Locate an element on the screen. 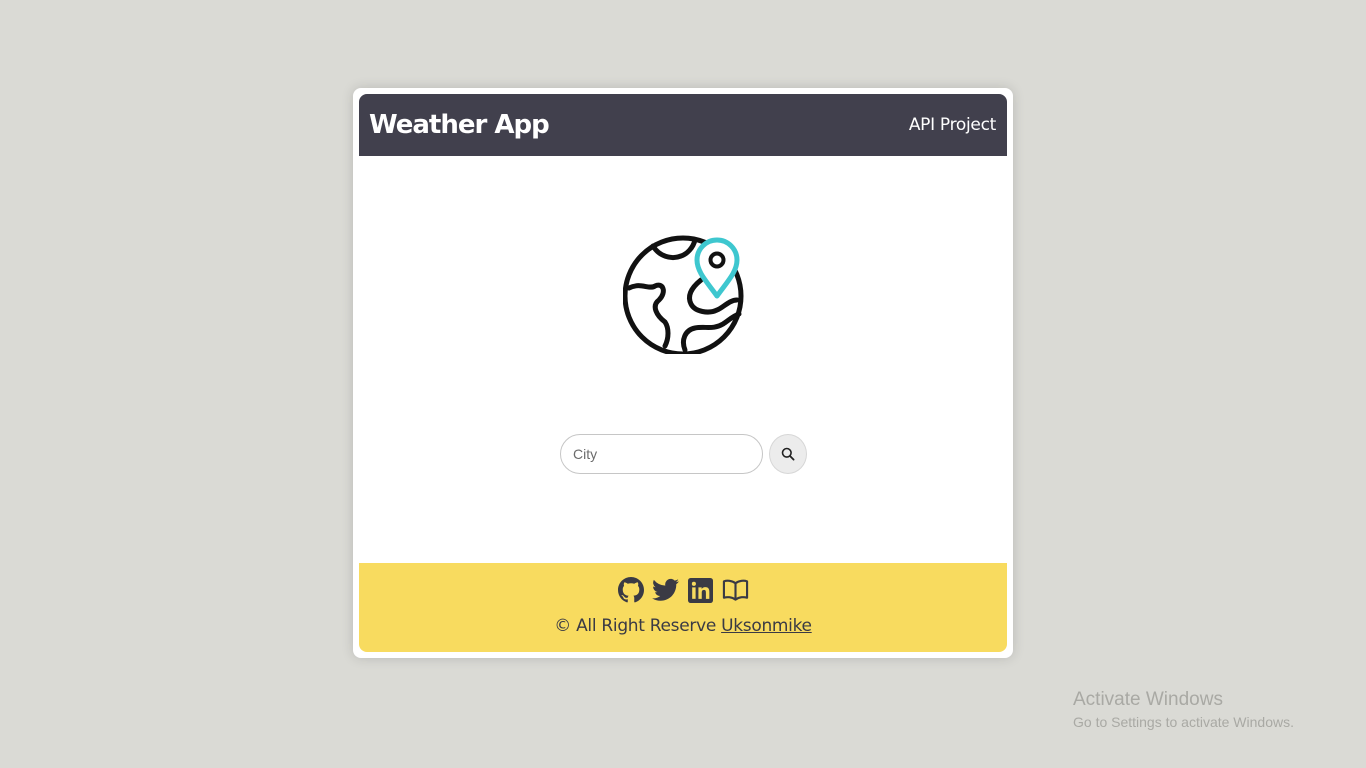  author-link: Uksonmike is located at coordinates (766, 626).